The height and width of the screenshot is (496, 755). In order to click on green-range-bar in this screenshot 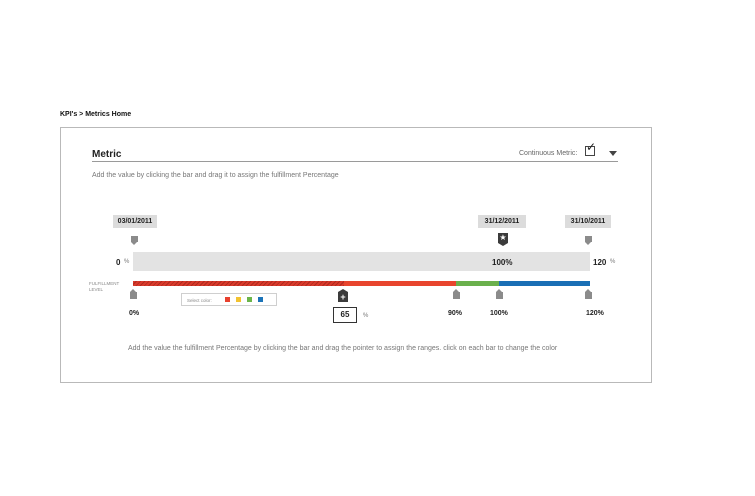, I will do `click(477, 283)`.